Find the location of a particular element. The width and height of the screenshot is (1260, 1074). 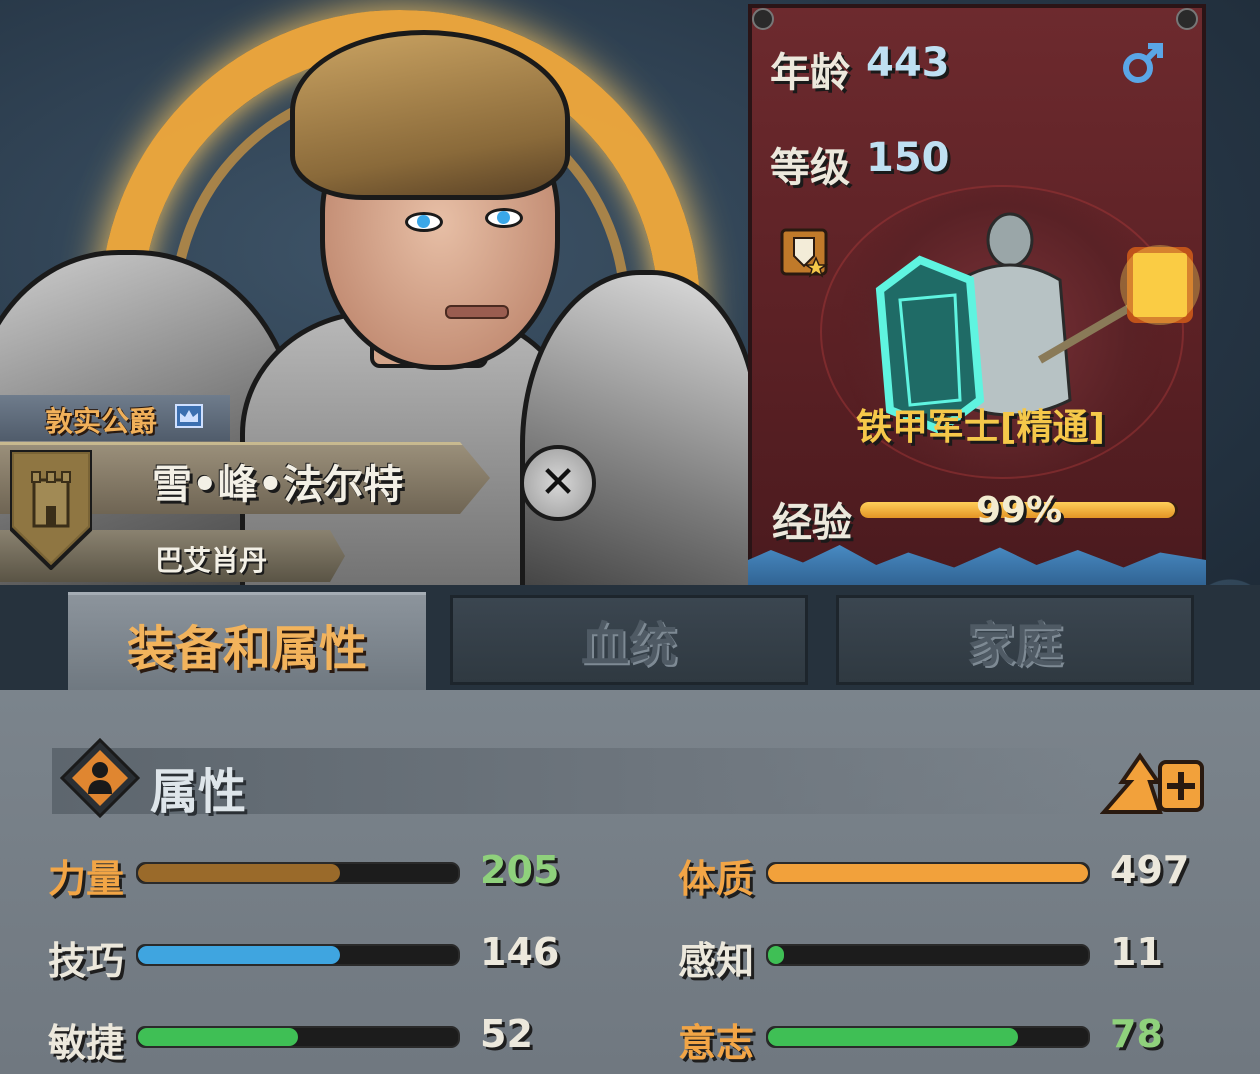

attribute-label: 意志 is located at coordinates (716, 1043).